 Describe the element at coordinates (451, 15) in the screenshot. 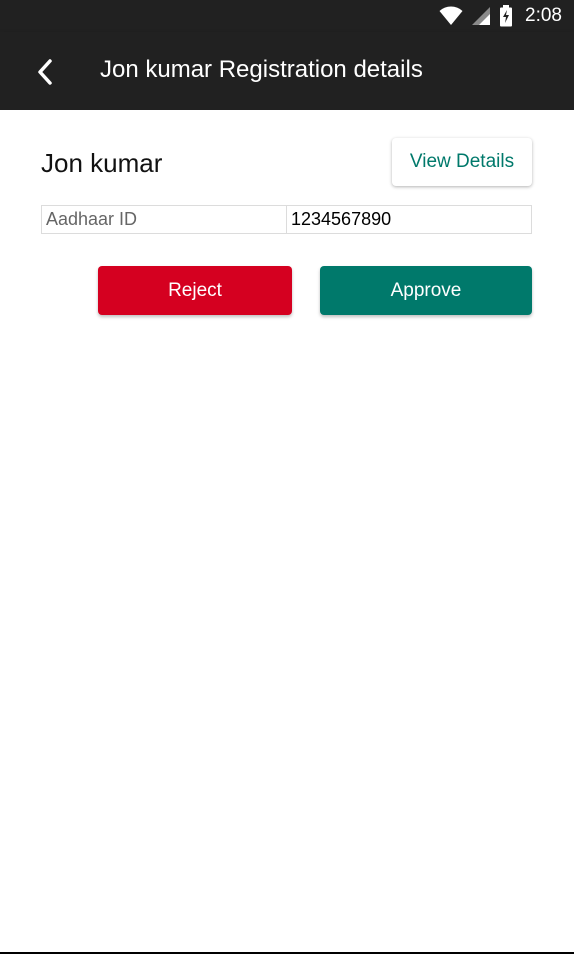

I see `wifi-icon` at that location.